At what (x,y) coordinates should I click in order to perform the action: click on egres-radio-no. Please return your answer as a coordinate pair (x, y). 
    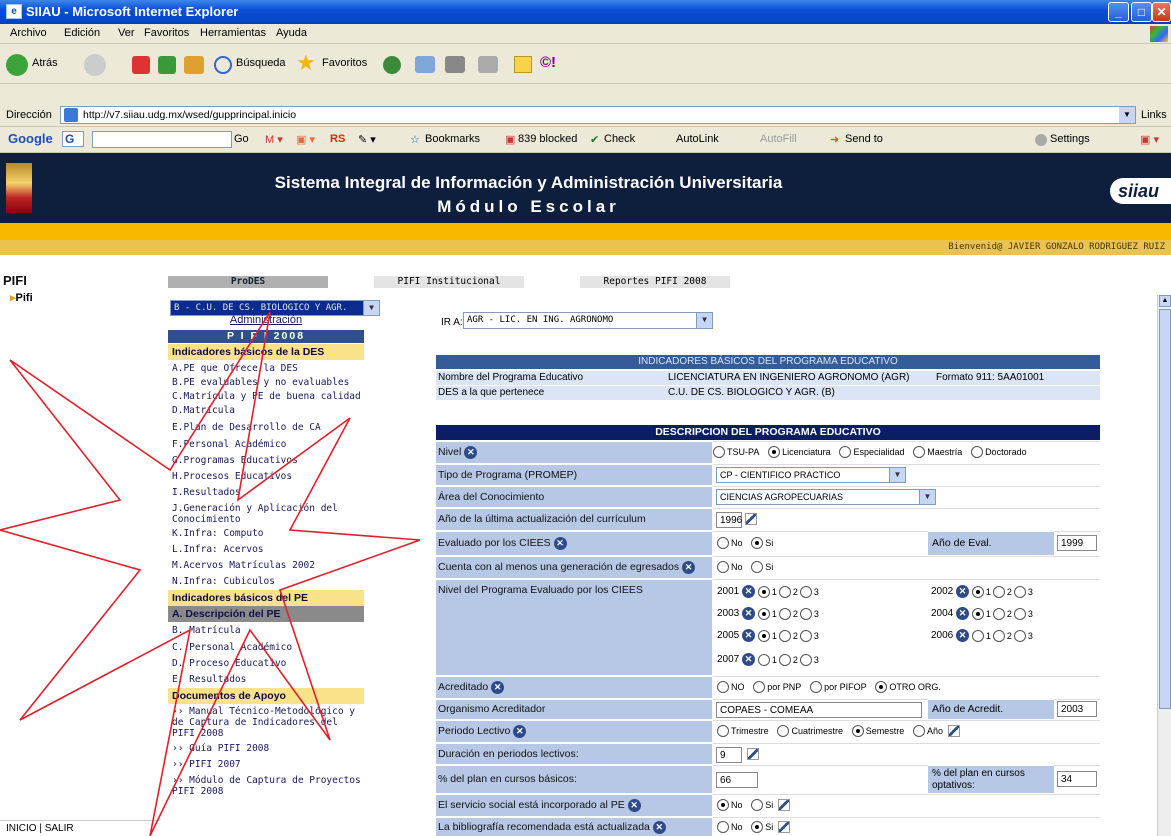
    Looking at the image, I should click on (723, 567).